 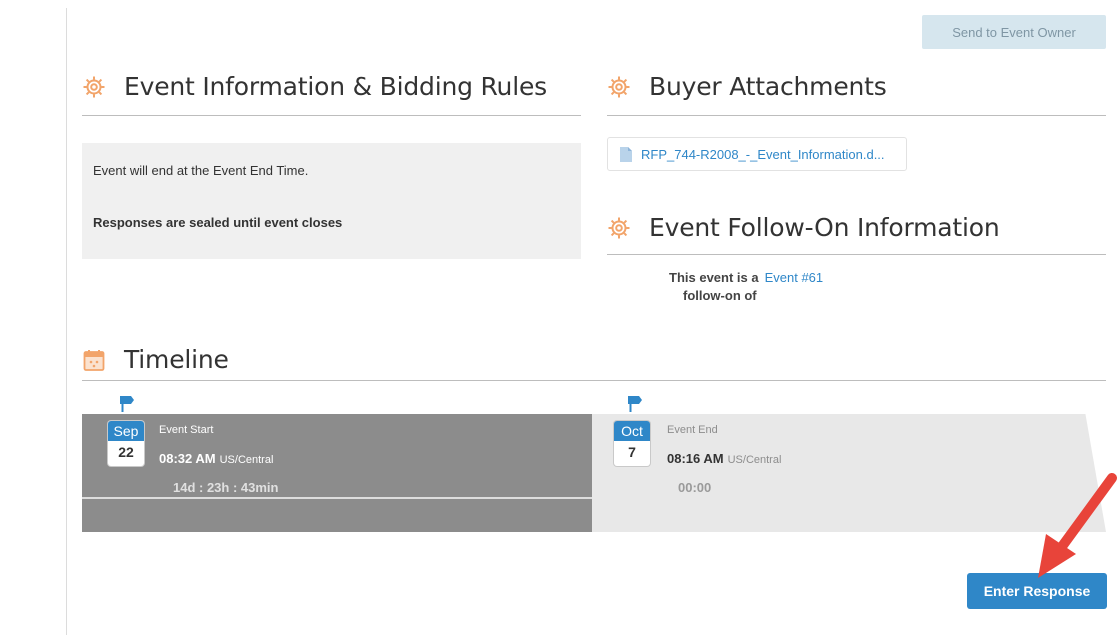 I want to click on timeline-title: Timeline, so click(x=155, y=359).